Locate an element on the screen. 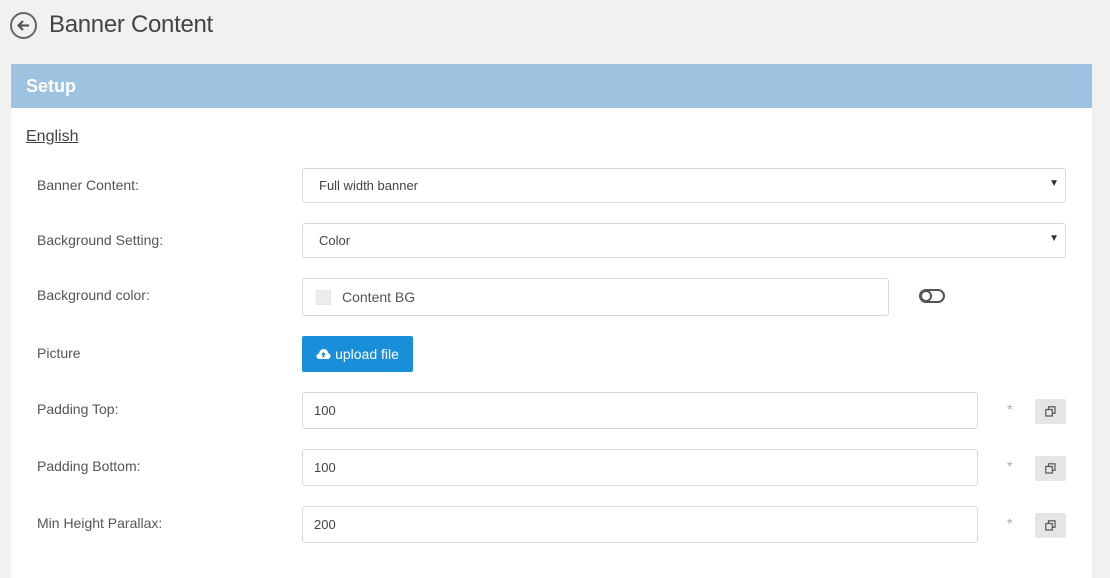 This screenshot has width=1110, height=578. panel-heading: Setup is located at coordinates (551, 86).